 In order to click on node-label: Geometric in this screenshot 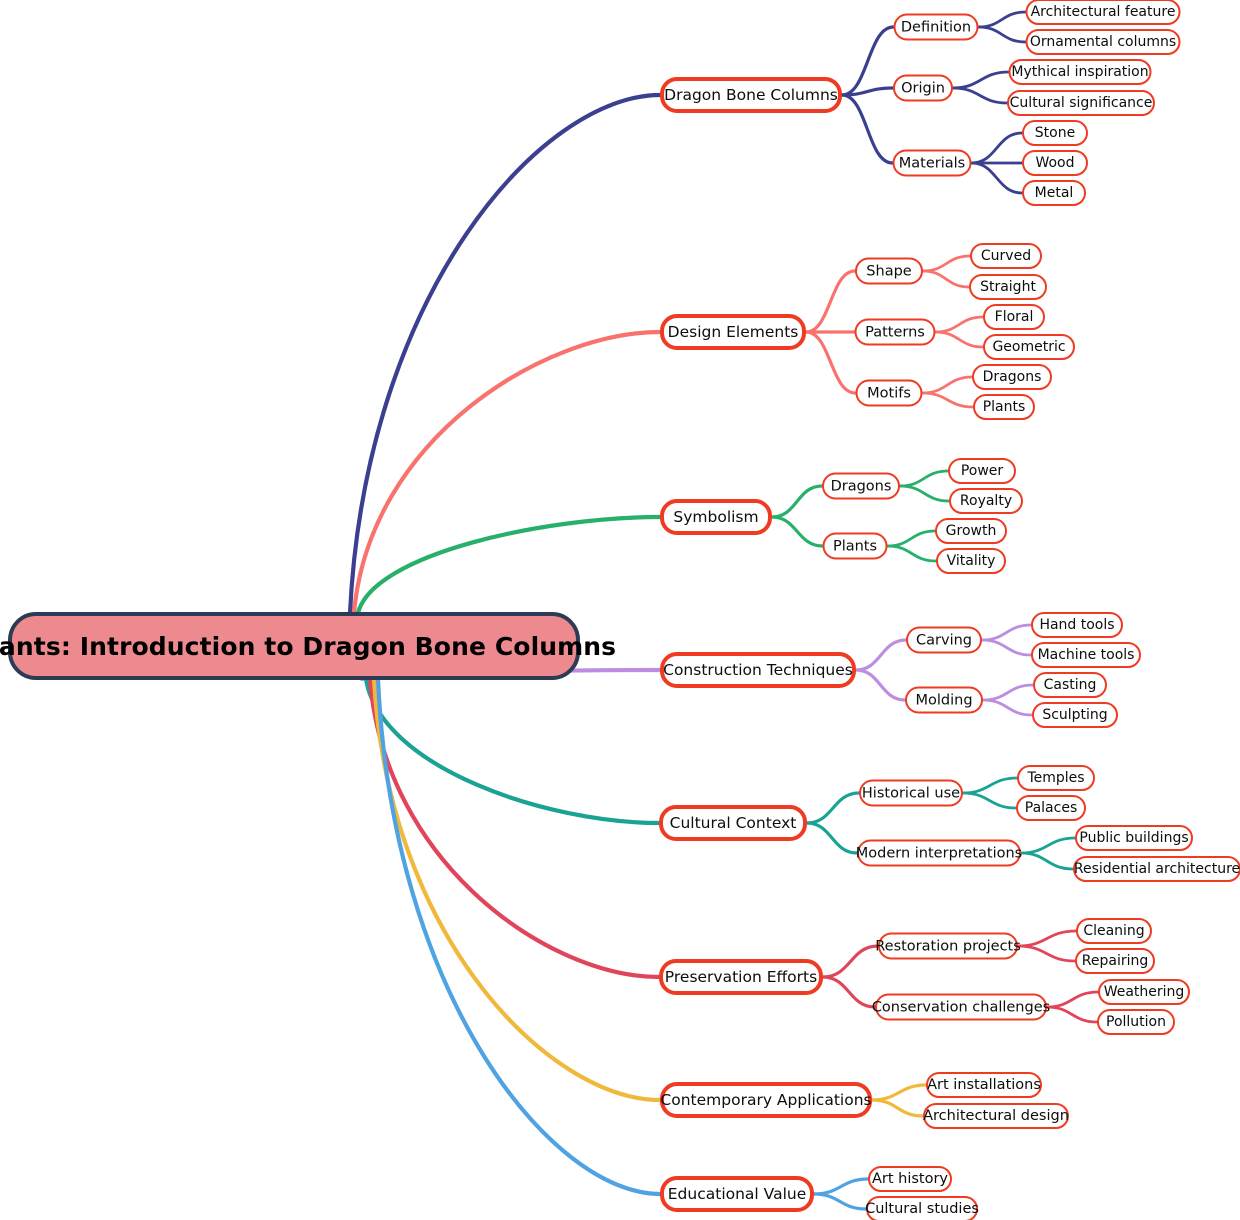, I will do `click(1029, 347)`.